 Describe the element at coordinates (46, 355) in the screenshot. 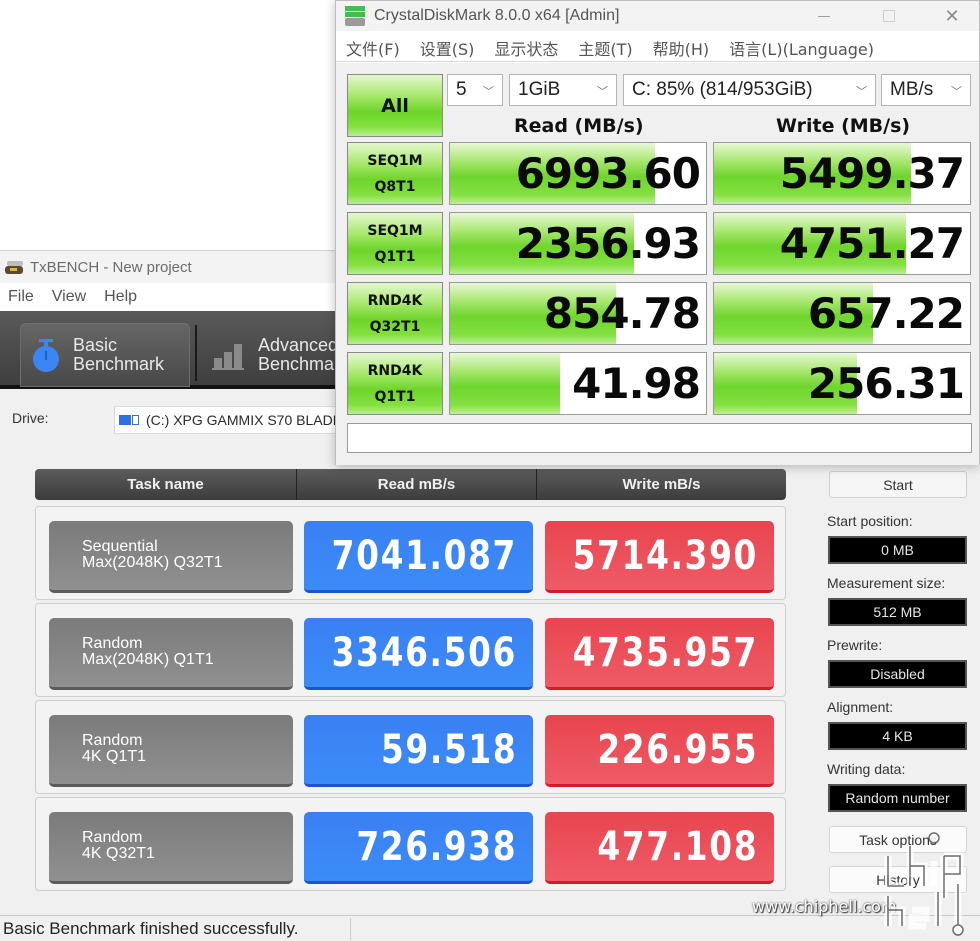

I see `stopwatch-icon` at that location.